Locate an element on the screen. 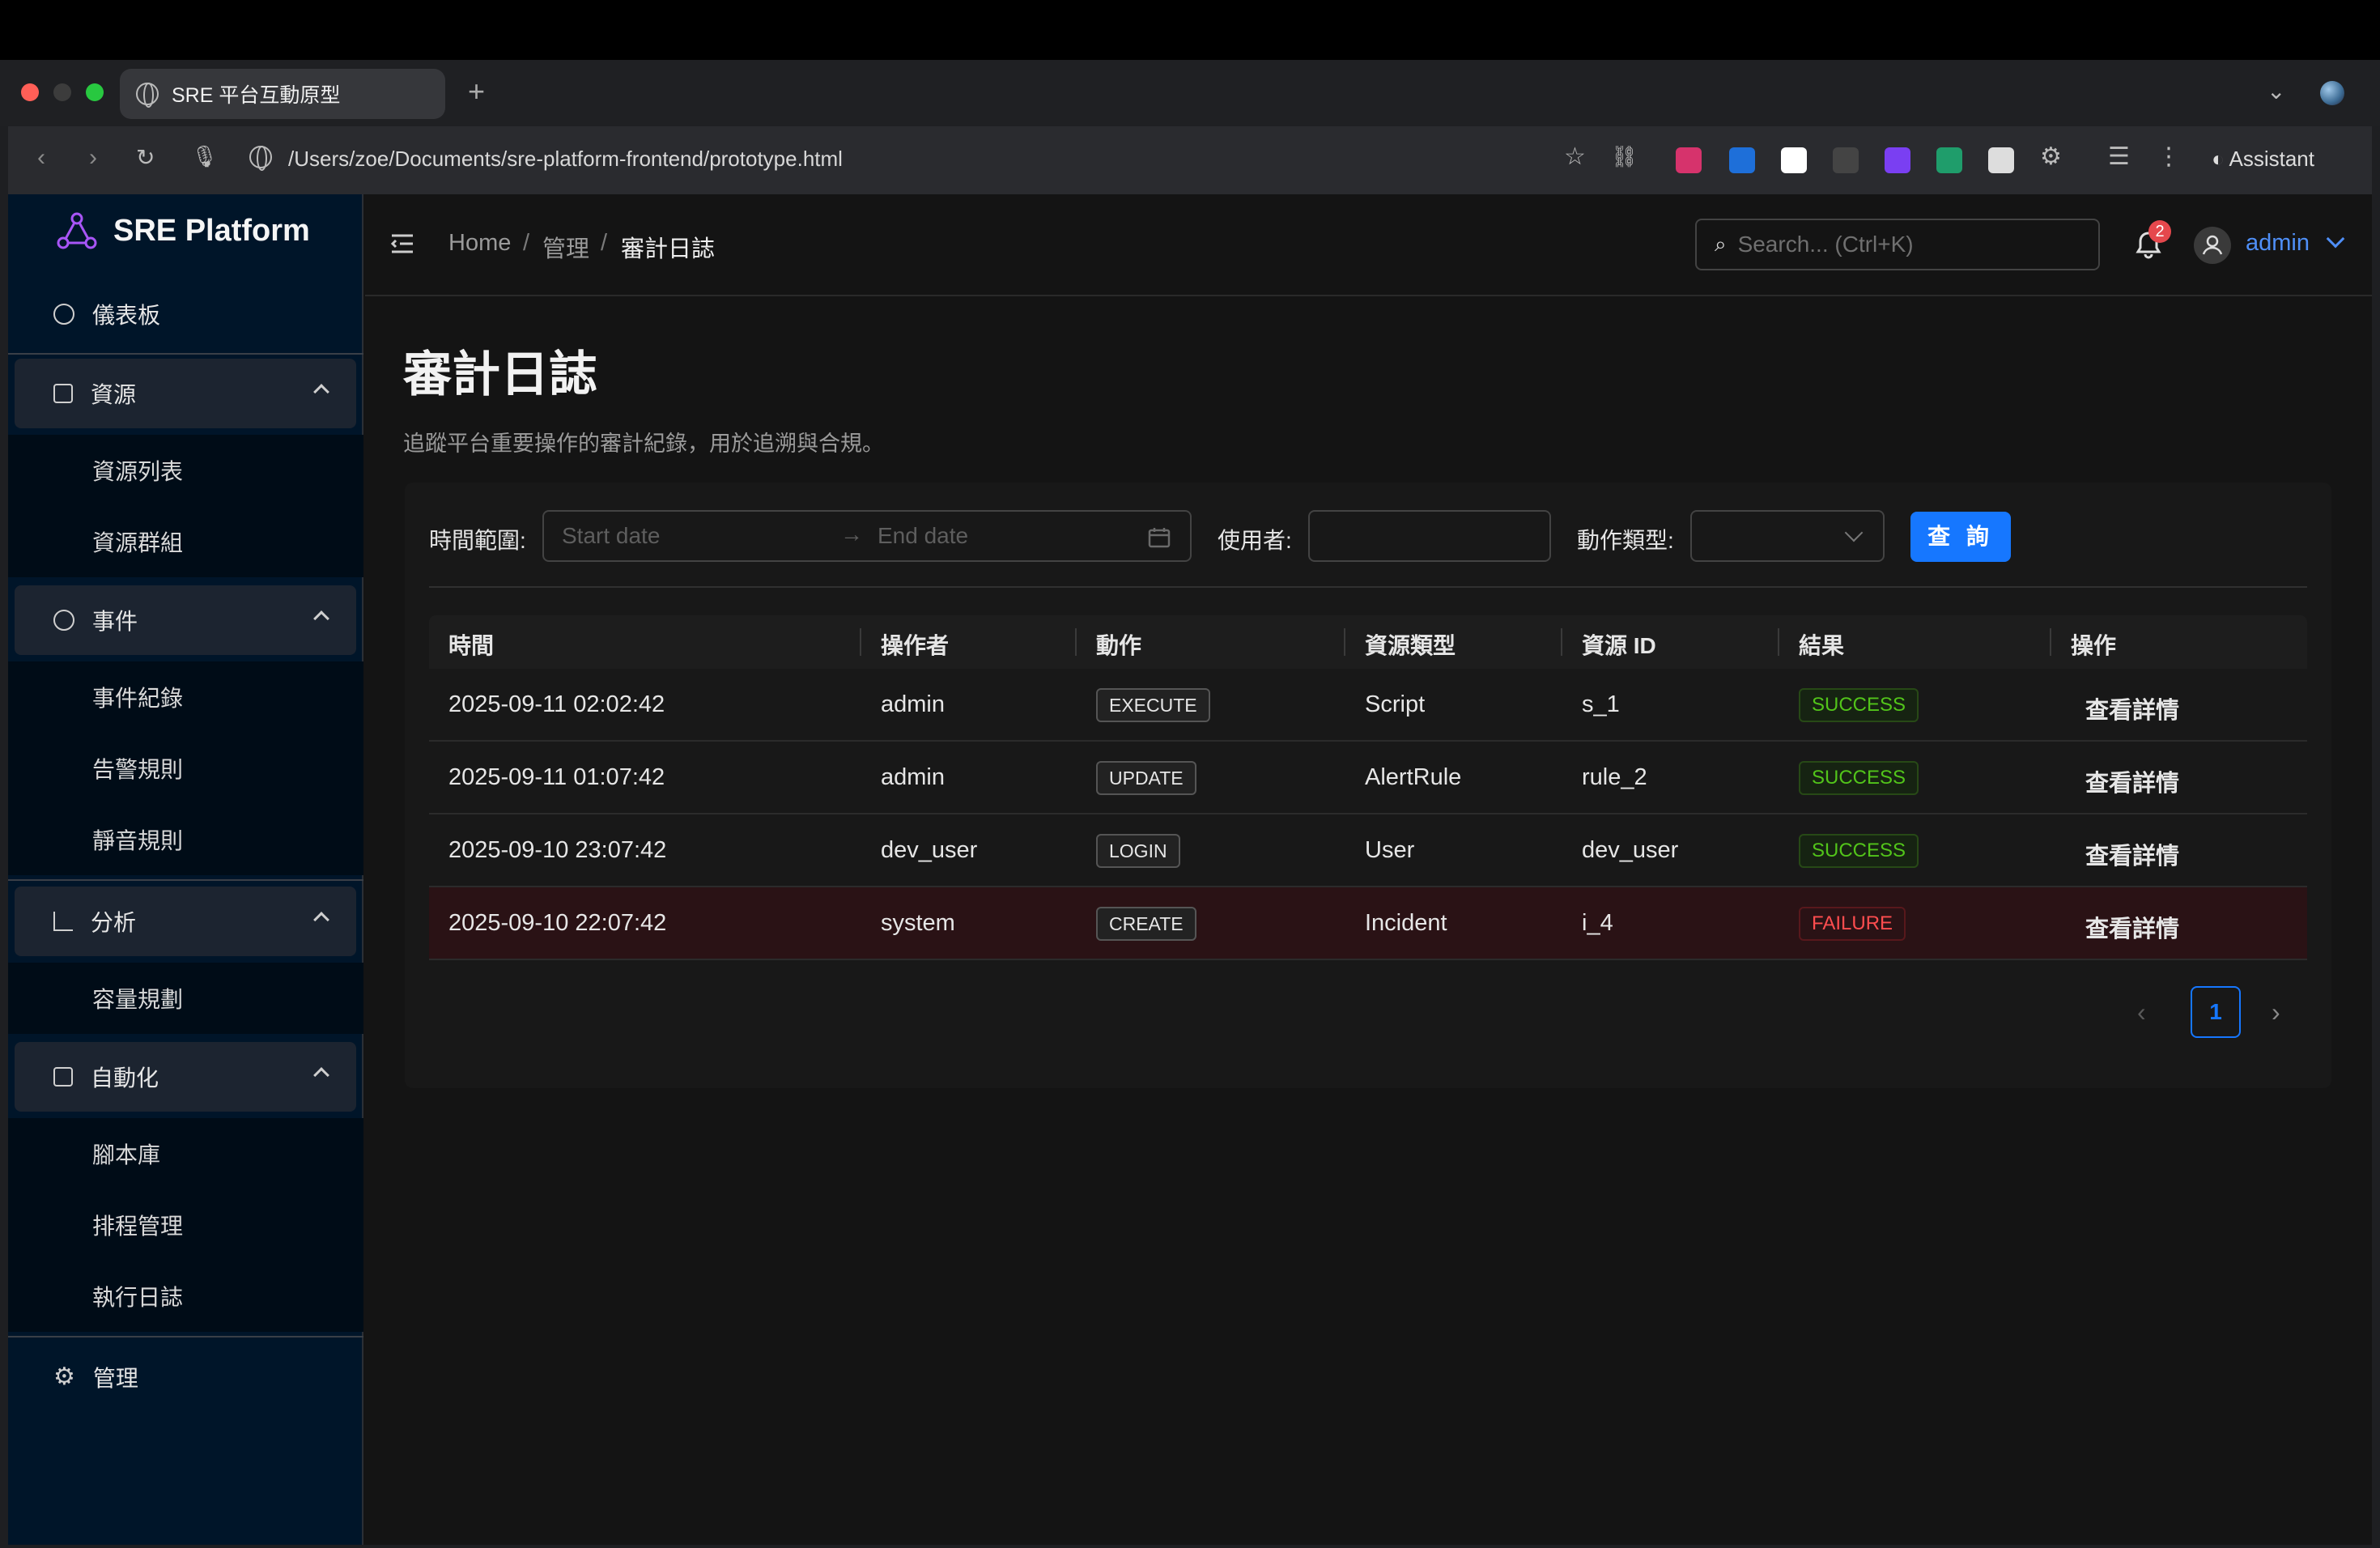 Image resolution: width=2380 pixels, height=1548 pixels. extensions-puzzle-icon: ⚙ is located at coordinates (2051, 157).